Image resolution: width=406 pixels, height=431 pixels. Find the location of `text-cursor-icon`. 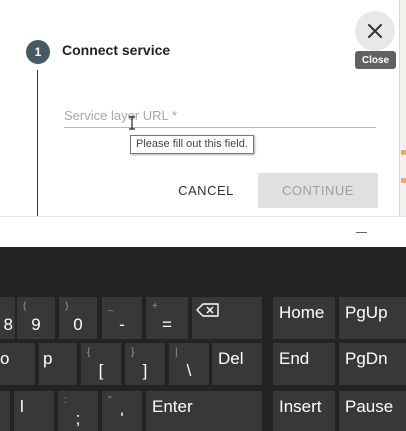

text-cursor-icon is located at coordinates (132, 123).